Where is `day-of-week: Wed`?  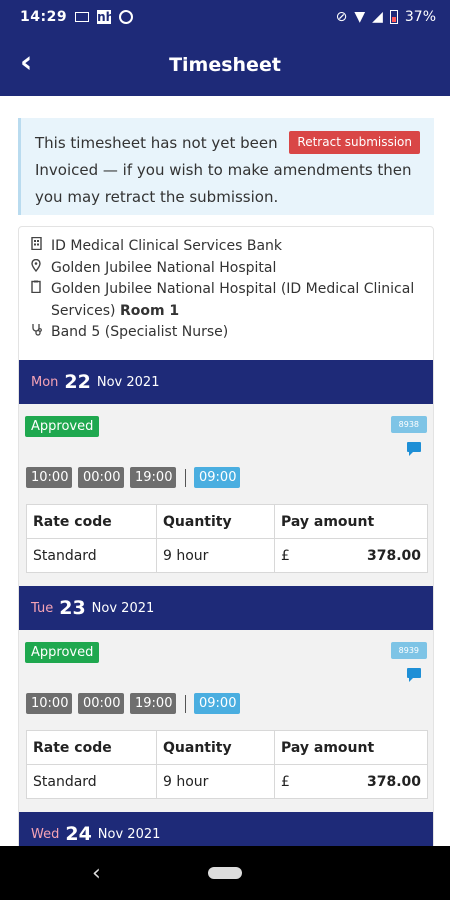 day-of-week: Wed is located at coordinates (45, 834).